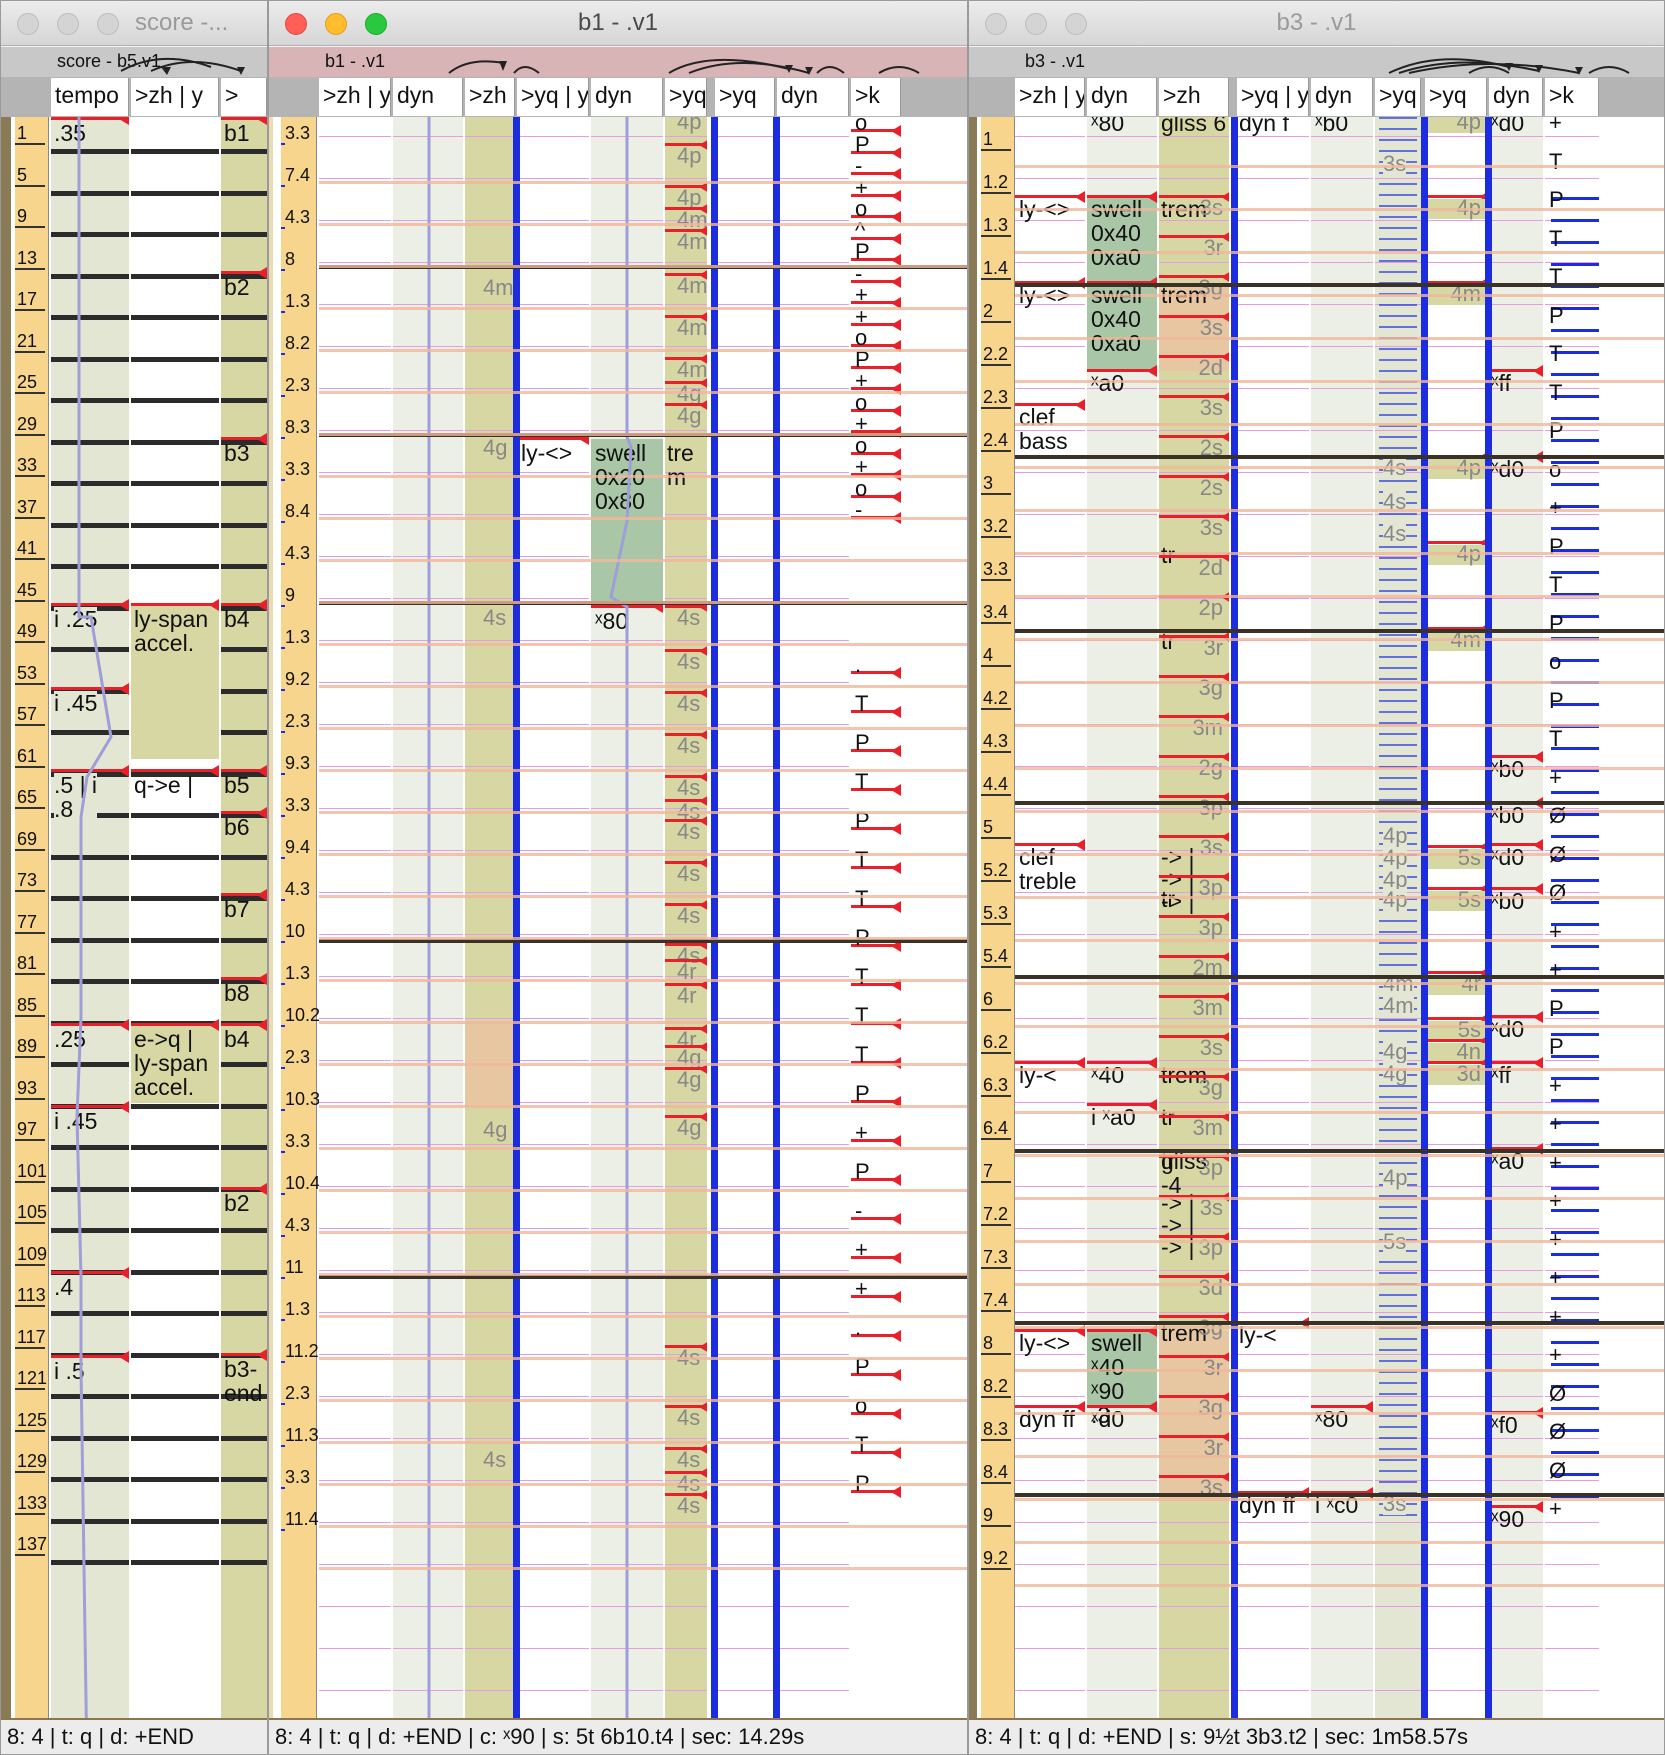 Image resolution: width=1665 pixels, height=1755 pixels. I want to click on track-column: ˣb0 ˣ80 i ˣc0, so click(1342, 917).